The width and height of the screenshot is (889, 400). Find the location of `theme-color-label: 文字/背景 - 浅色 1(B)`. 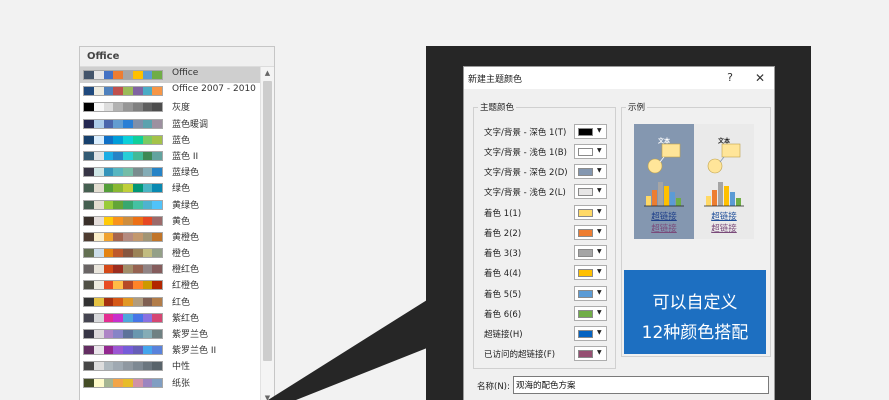

theme-color-label: 文字/背景 - 浅色 1(B) is located at coordinates (525, 153).